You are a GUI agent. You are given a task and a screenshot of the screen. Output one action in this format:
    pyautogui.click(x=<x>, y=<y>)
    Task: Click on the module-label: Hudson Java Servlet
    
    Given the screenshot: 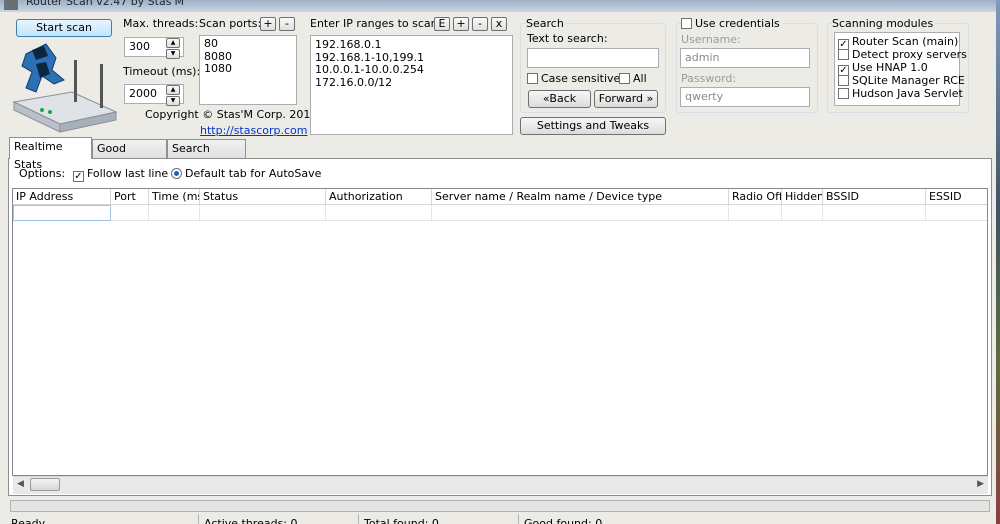 What is the action you would take?
    pyautogui.click(x=907, y=93)
    